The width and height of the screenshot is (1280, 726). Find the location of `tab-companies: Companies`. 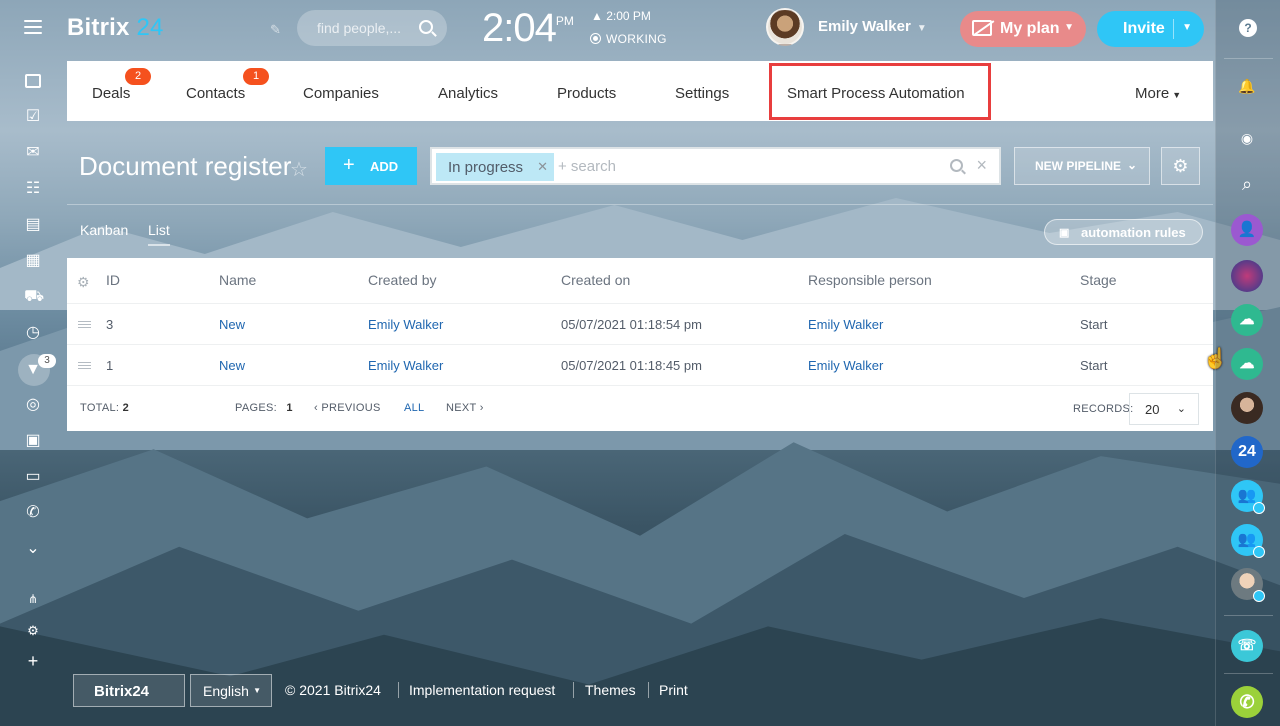

tab-companies: Companies is located at coordinates (341, 93).